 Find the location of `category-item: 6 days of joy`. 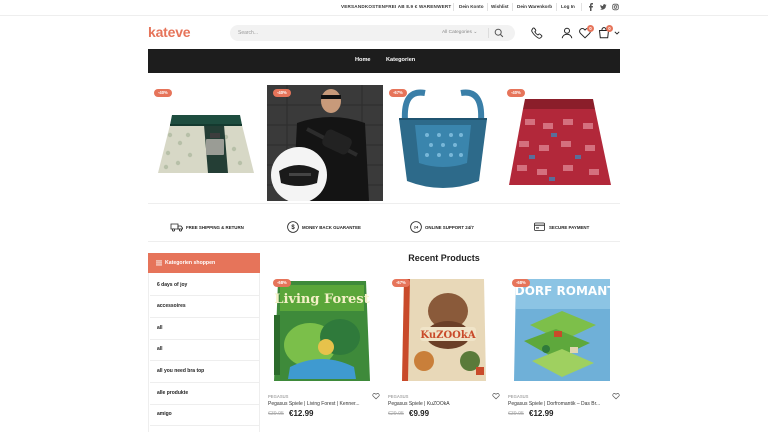

category-item: 6 days of joy is located at coordinates (172, 285).